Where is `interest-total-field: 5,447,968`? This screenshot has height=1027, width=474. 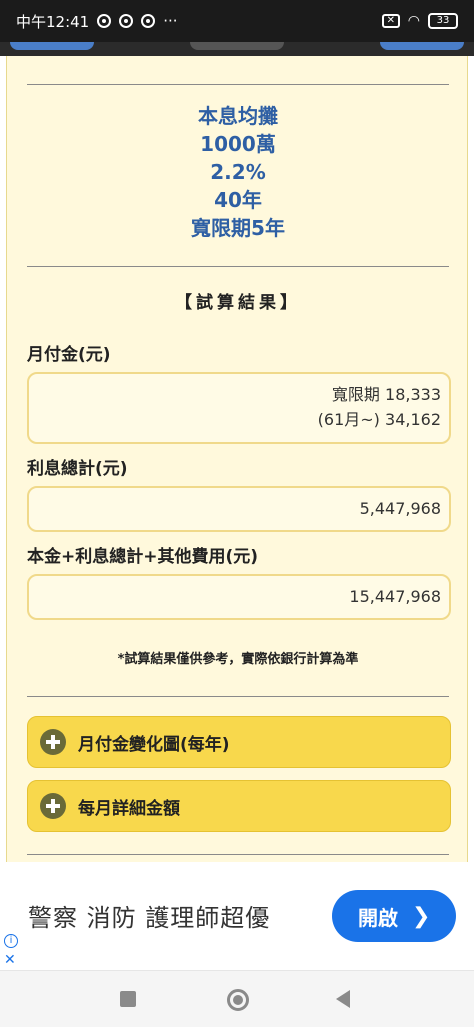
interest-total-field: 5,447,968 is located at coordinates (239, 509).